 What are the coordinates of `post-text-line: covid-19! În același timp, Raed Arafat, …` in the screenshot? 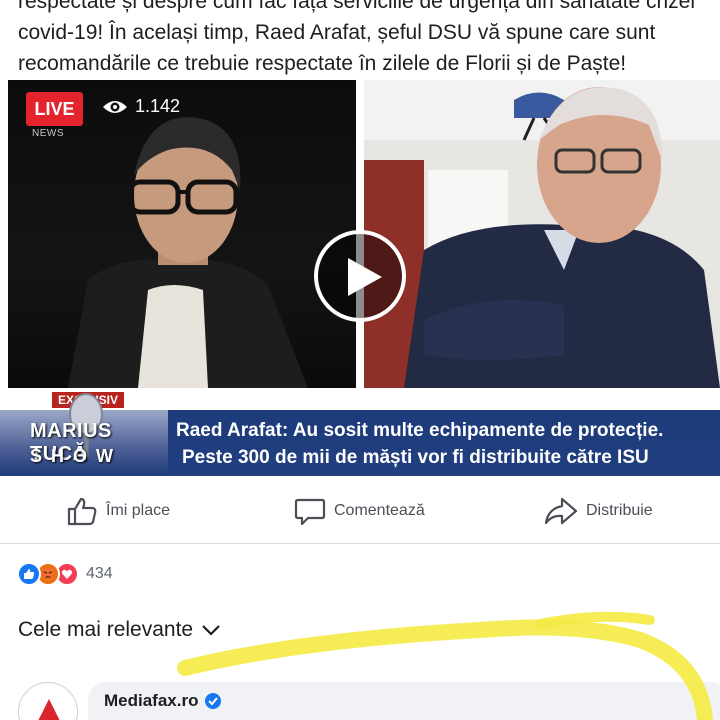 It's located at (337, 32).